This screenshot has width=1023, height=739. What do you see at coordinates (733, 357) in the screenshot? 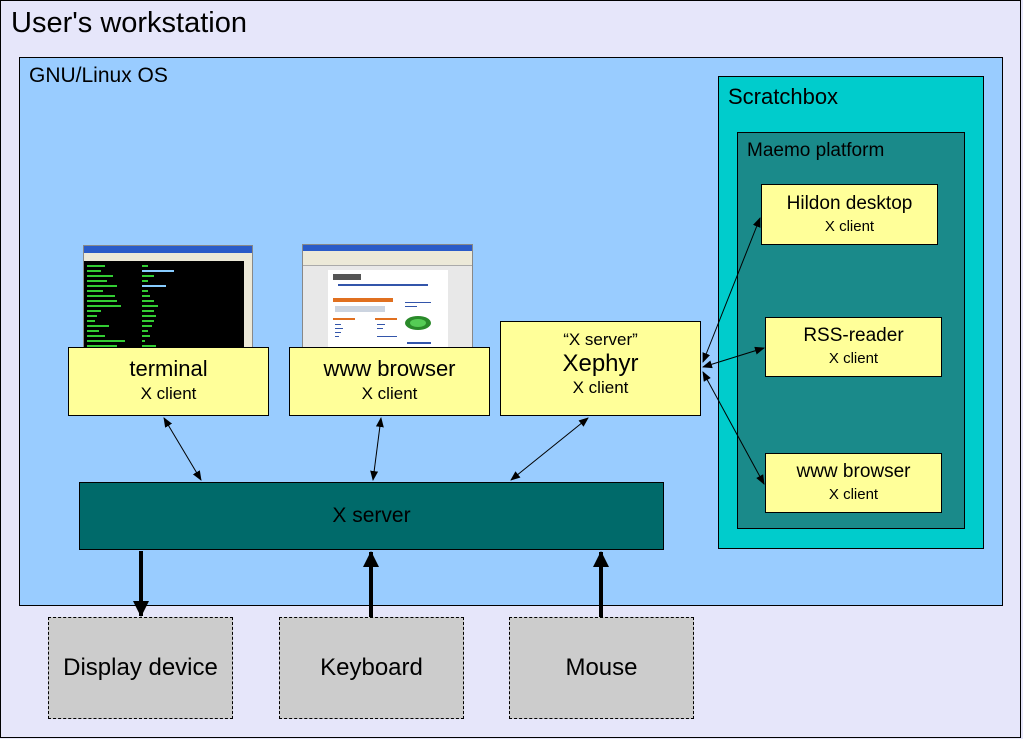
I see `arrow-xephyr-rss` at bounding box center [733, 357].